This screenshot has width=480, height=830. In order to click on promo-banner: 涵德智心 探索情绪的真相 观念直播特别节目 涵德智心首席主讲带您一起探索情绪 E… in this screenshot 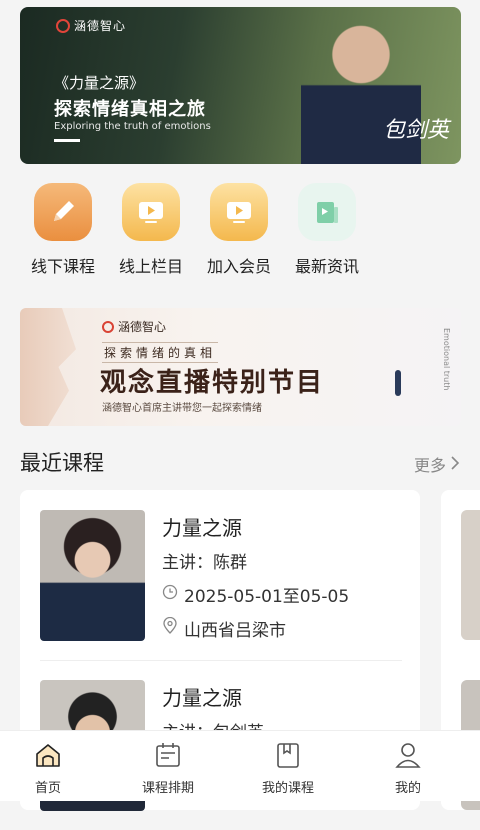, I will do `click(240, 367)`.